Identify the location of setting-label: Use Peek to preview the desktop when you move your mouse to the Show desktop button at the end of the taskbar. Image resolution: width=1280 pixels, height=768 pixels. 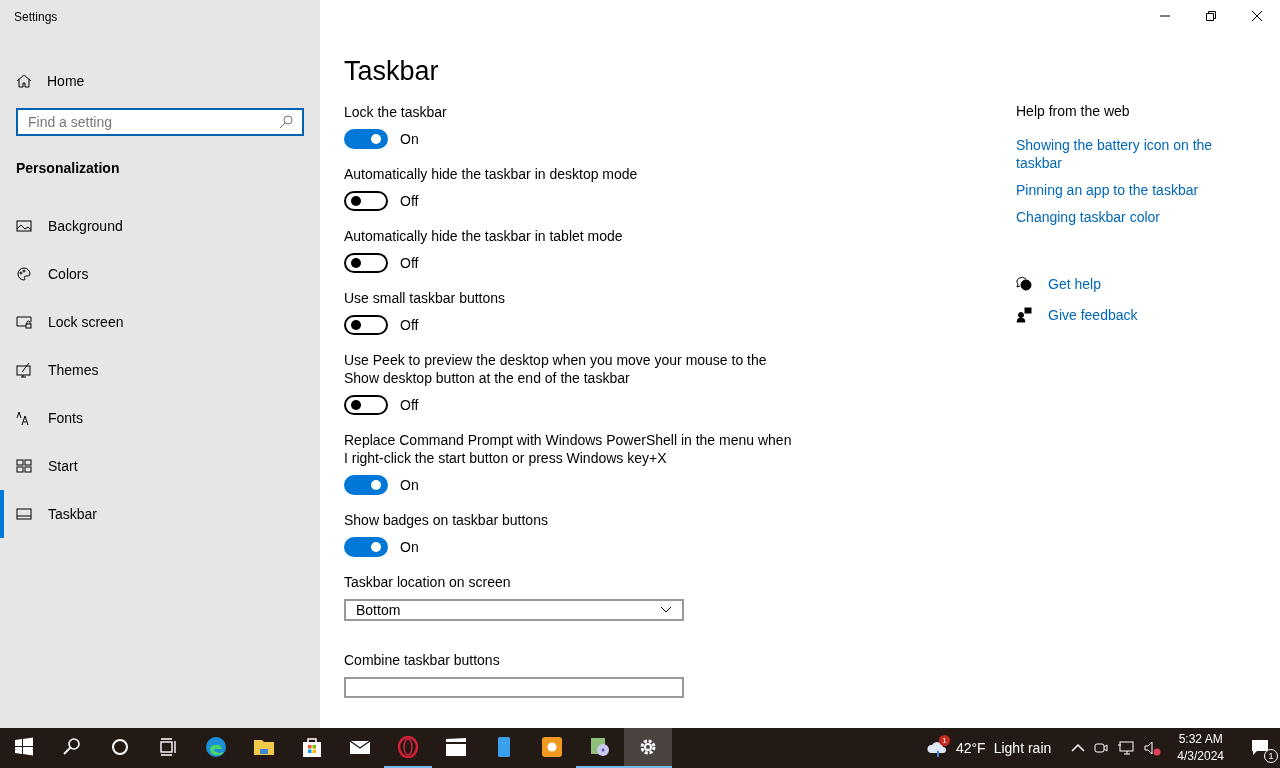
(556, 369).